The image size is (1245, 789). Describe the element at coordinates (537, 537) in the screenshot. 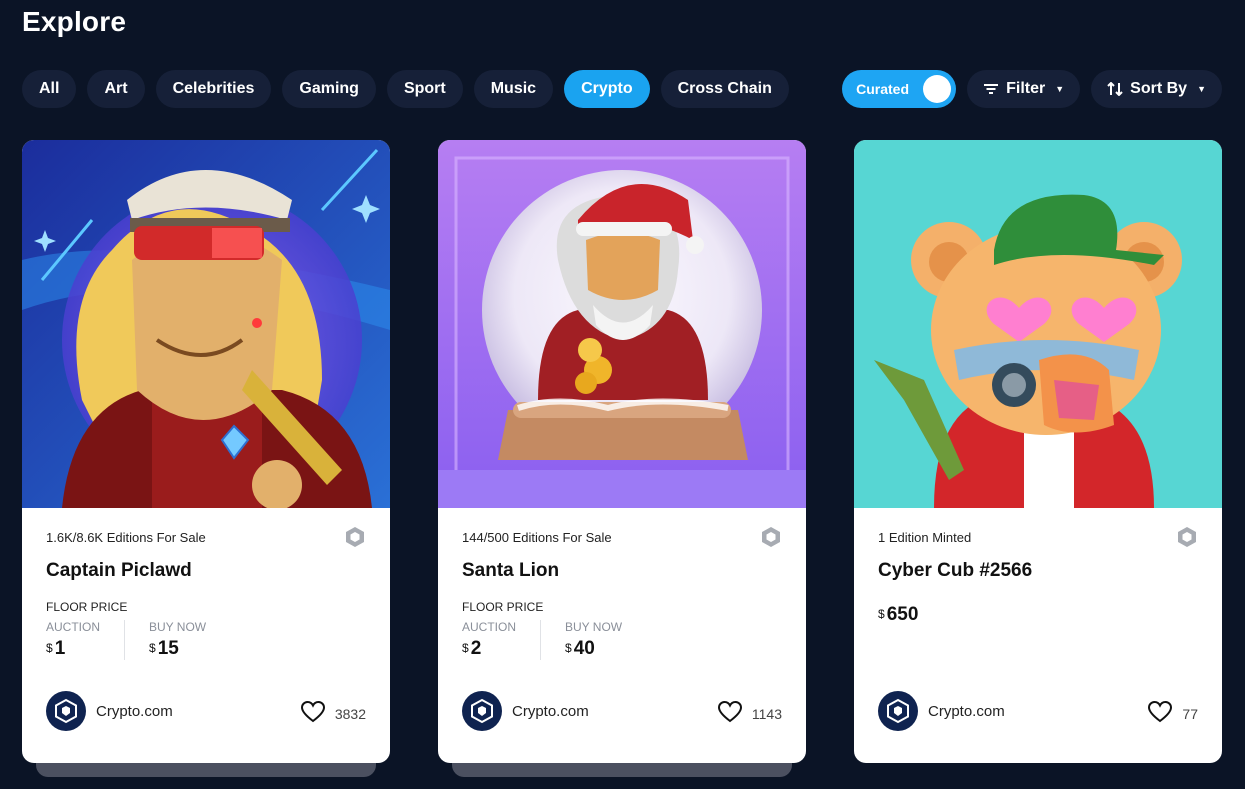

I see `editions-text: 144/500 Editions For Sale` at that location.